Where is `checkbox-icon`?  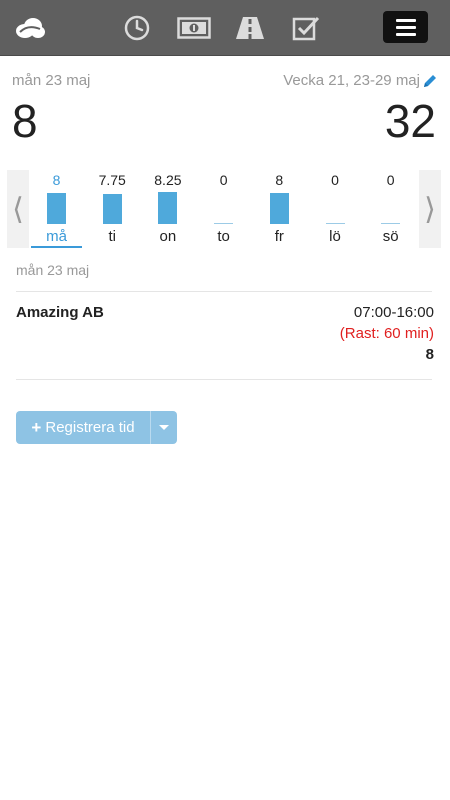
checkbox-icon is located at coordinates (306, 28).